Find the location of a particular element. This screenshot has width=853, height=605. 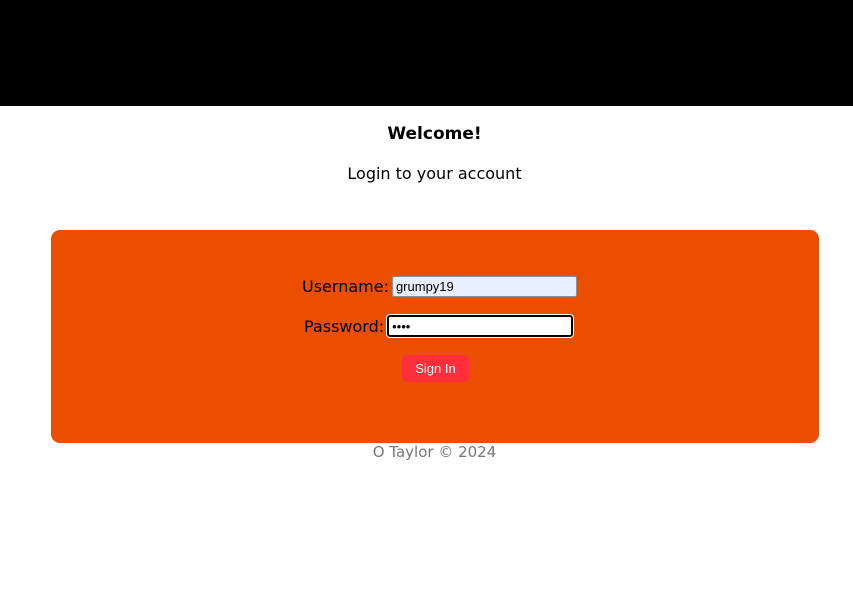

page-subtitle: Login to your account is located at coordinates (434, 173).